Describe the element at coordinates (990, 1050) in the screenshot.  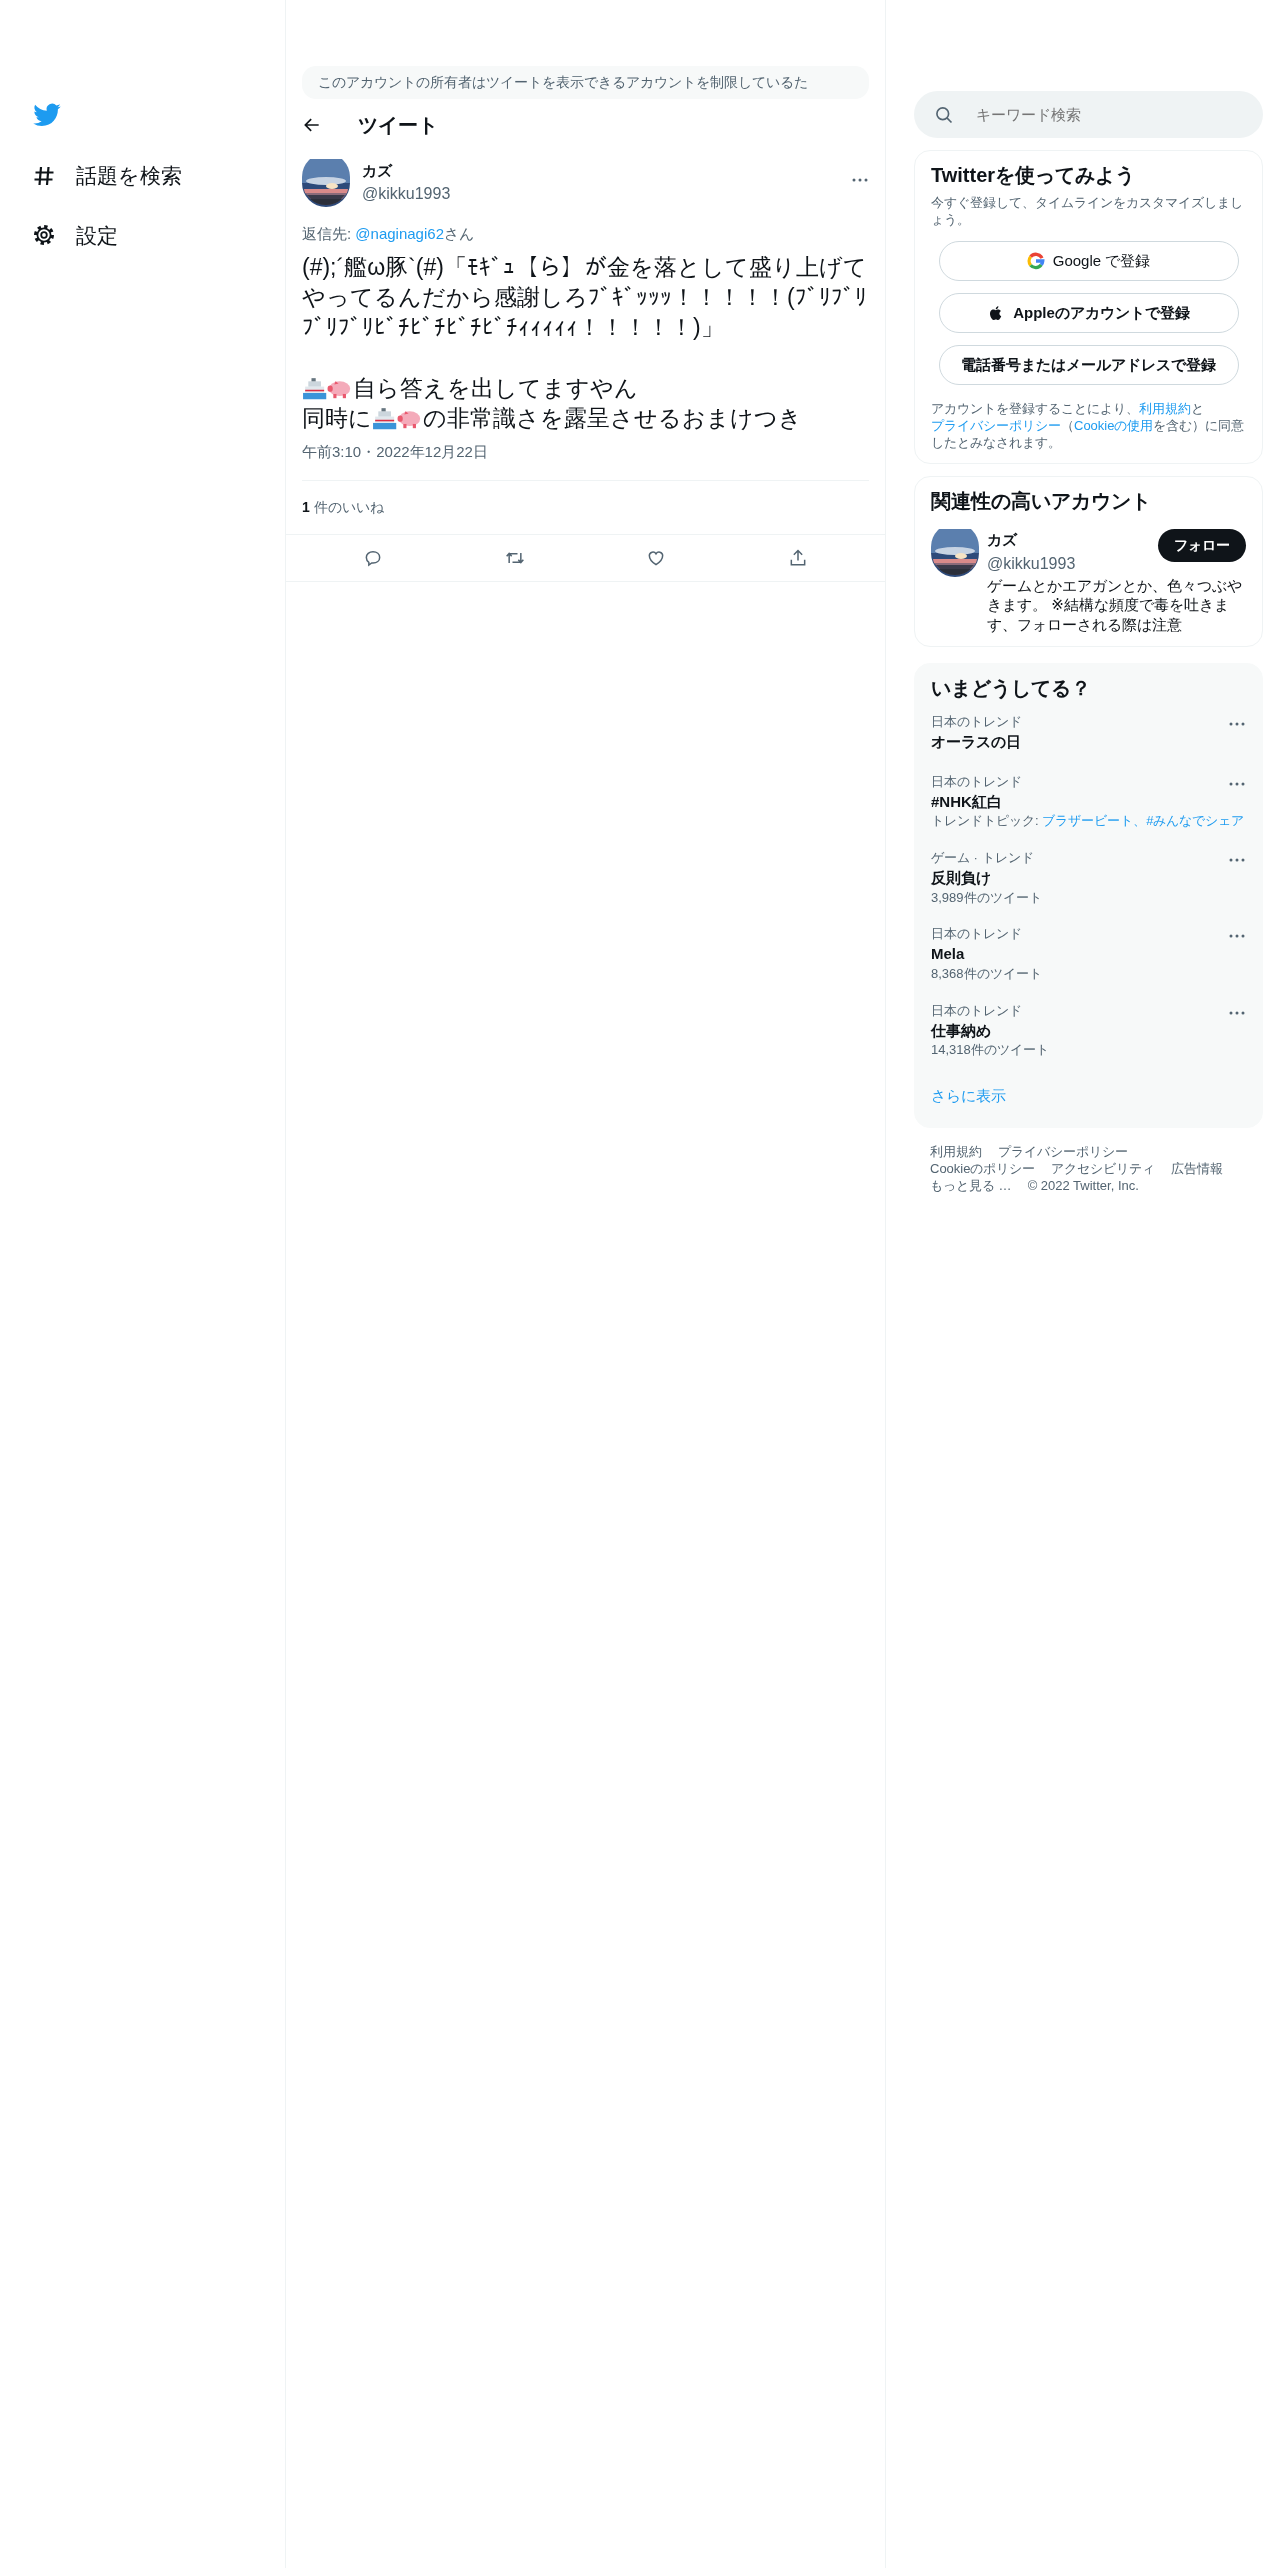
I see `trend-detail: 14,318件のツイート` at that location.